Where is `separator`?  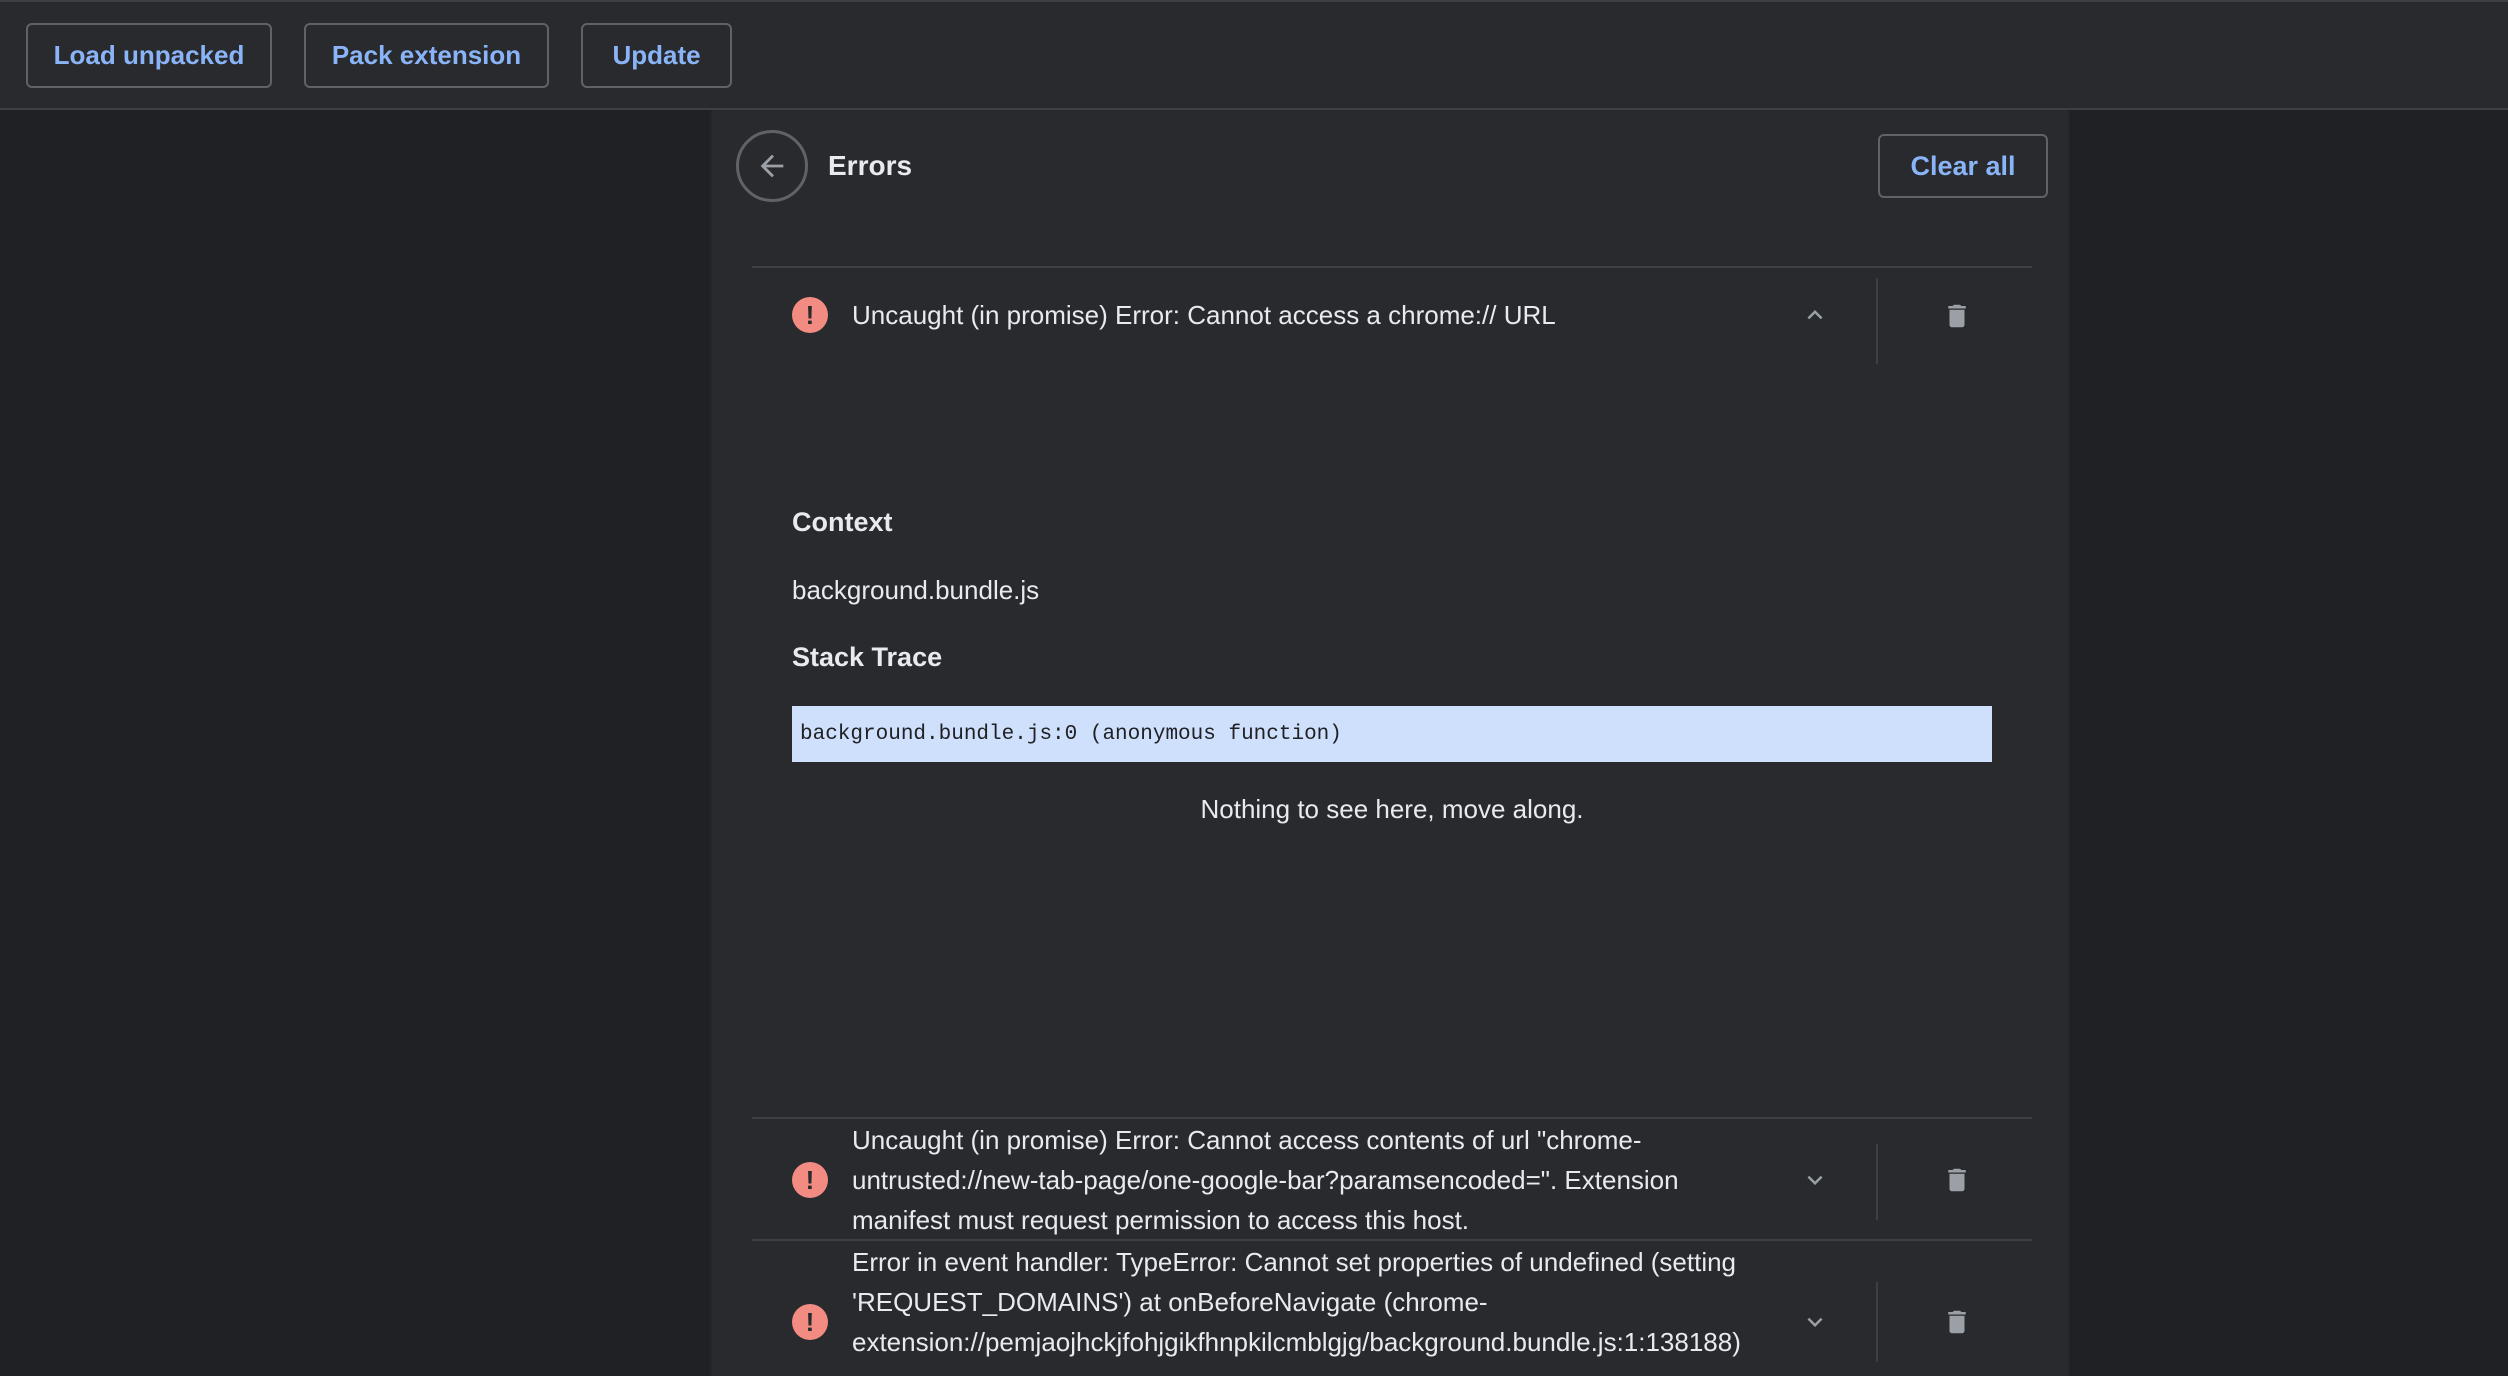 separator is located at coordinates (1877, 1322).